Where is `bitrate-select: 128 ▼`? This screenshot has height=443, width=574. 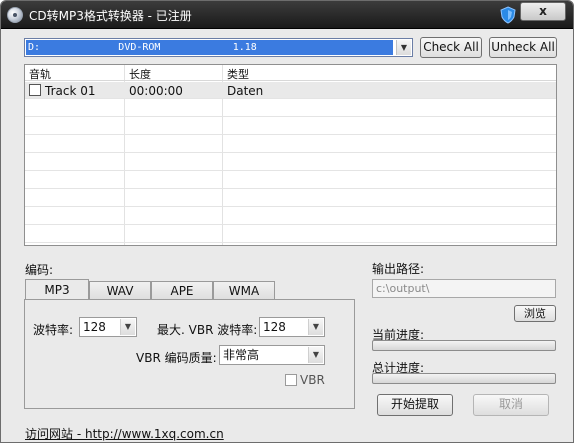 bitrate-select: 128 ▼ is located at coordinates (108, 327).